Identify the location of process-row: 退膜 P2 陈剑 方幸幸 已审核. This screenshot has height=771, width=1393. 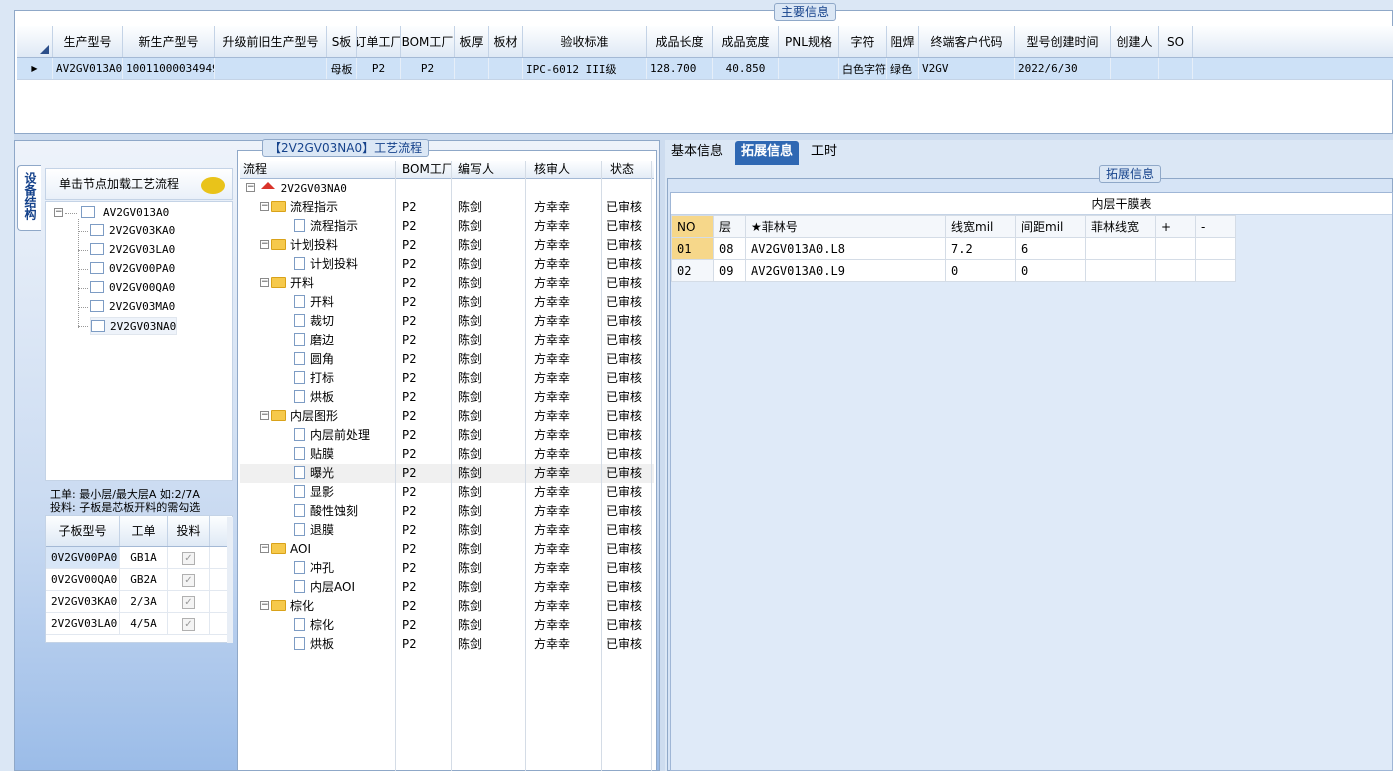
(447, 530).